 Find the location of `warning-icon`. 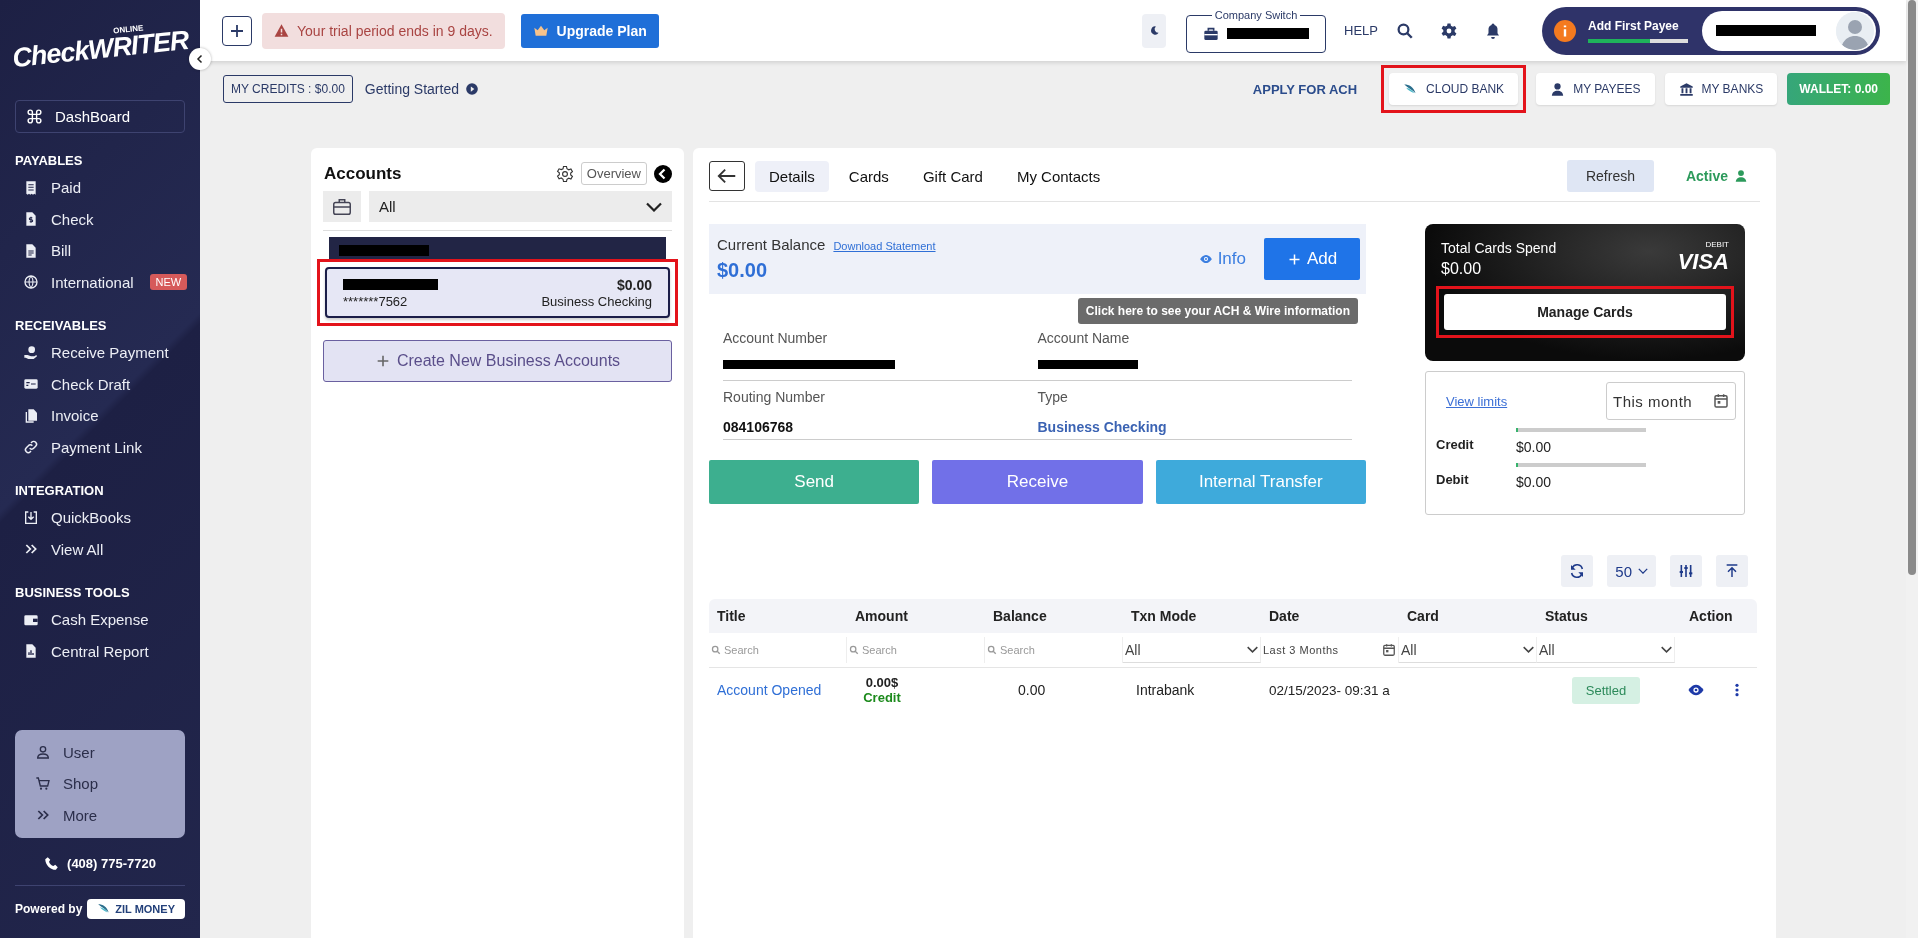

warning-icon is located at coordinates (281, 30).